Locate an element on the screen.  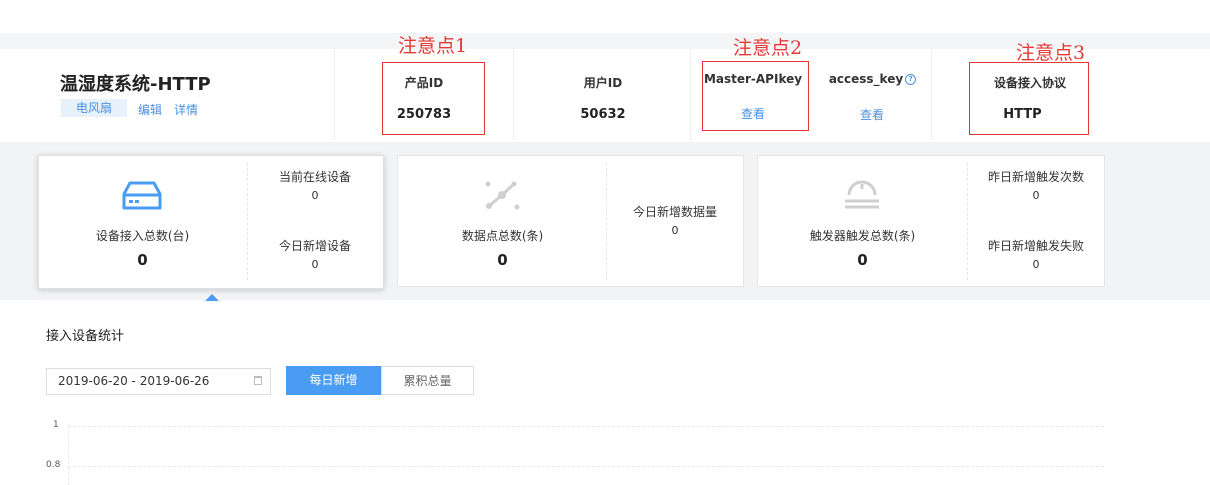
active-card-caret is located at coordinates (212, 297).